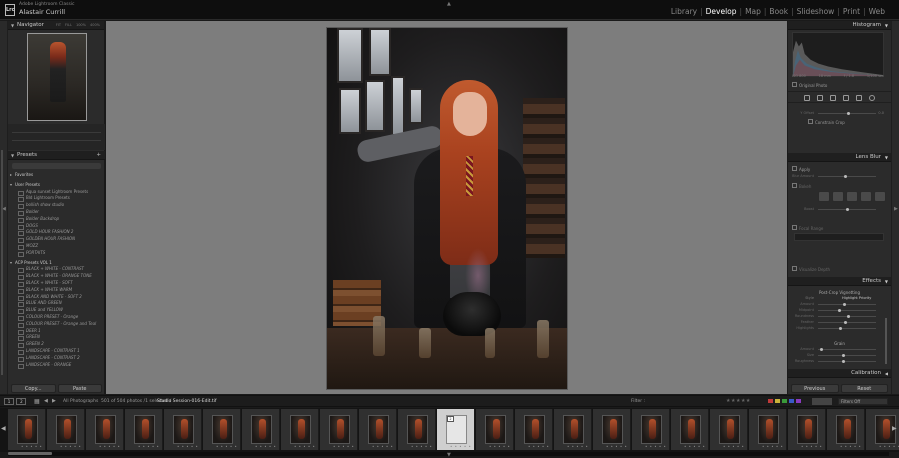 The image size is (899, 458). Describe the element at coordinates (56, 205) in the screenshot. I see `preset-item: bollish show studio` at that location.